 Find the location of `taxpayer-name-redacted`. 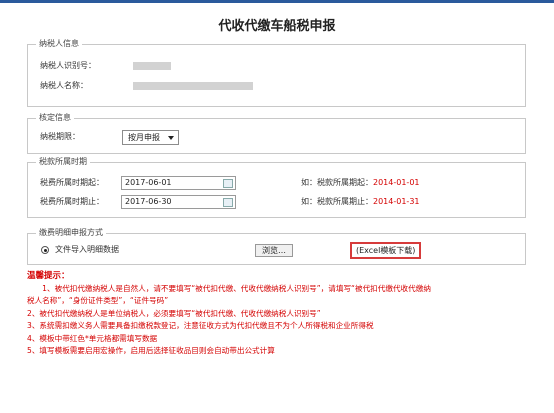

taxpayer-name-redacted is located at coordinates (193, 86).